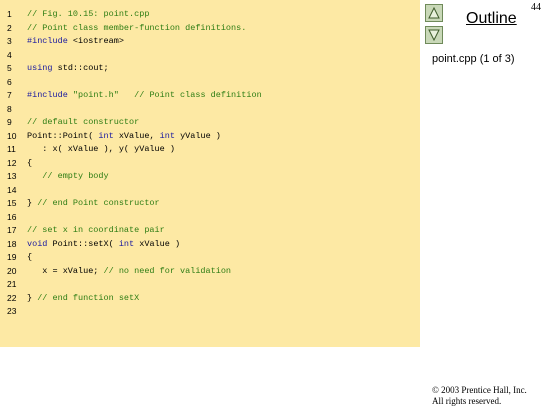 This screenshot has width=550, height=412. I want to click on code-token: // set x in coordinate pair, so click(96, 230).